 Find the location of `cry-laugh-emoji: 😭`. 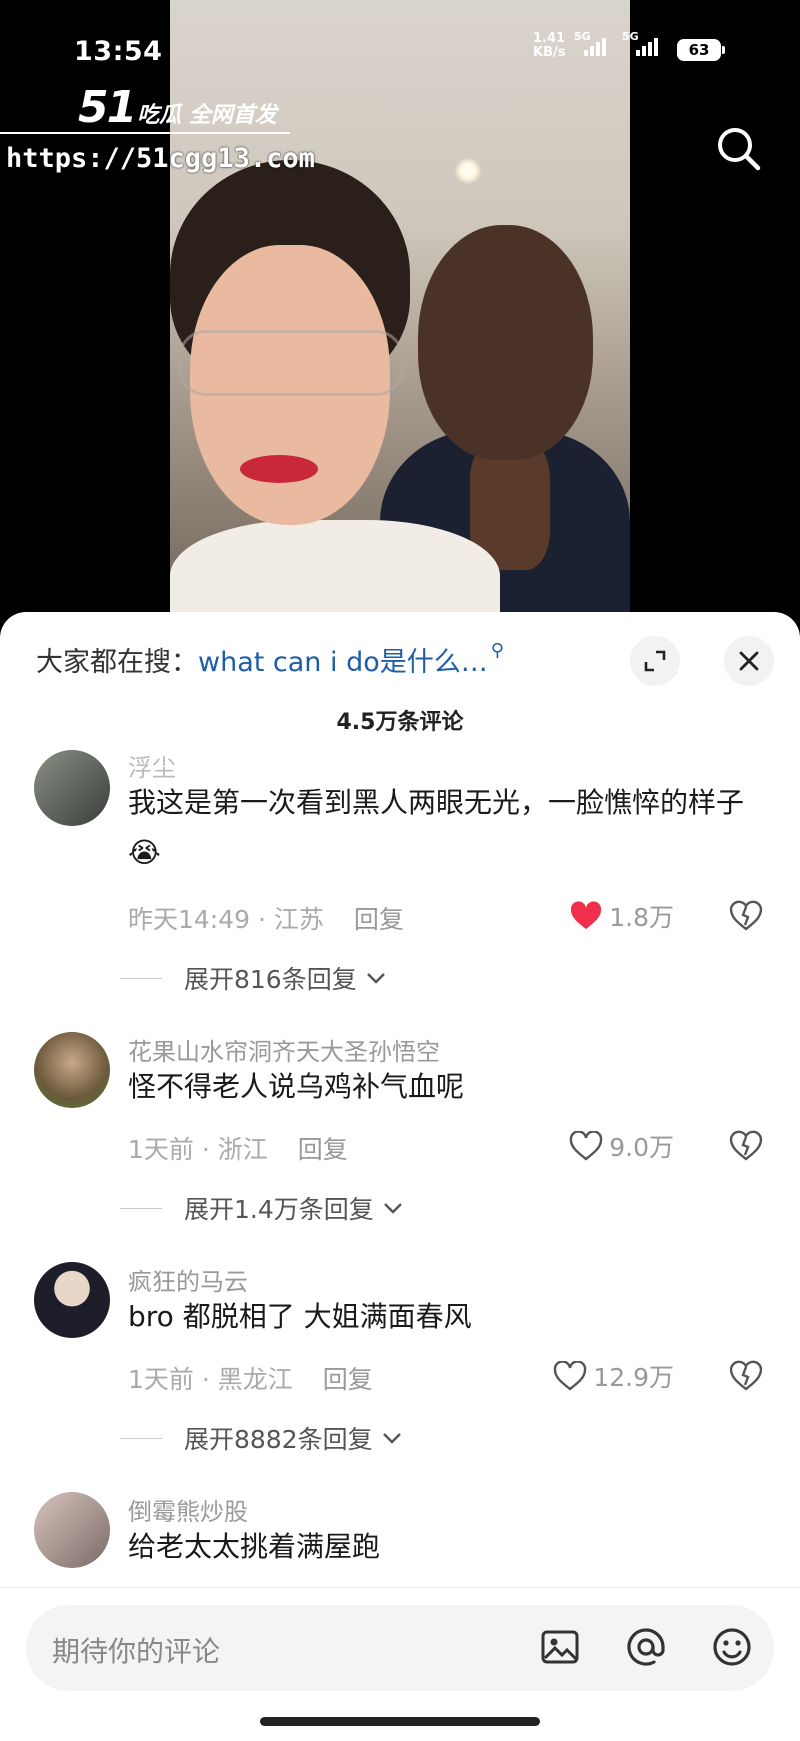

cry-laugh-emoji: 😭 is located at coordinates (144, 852).